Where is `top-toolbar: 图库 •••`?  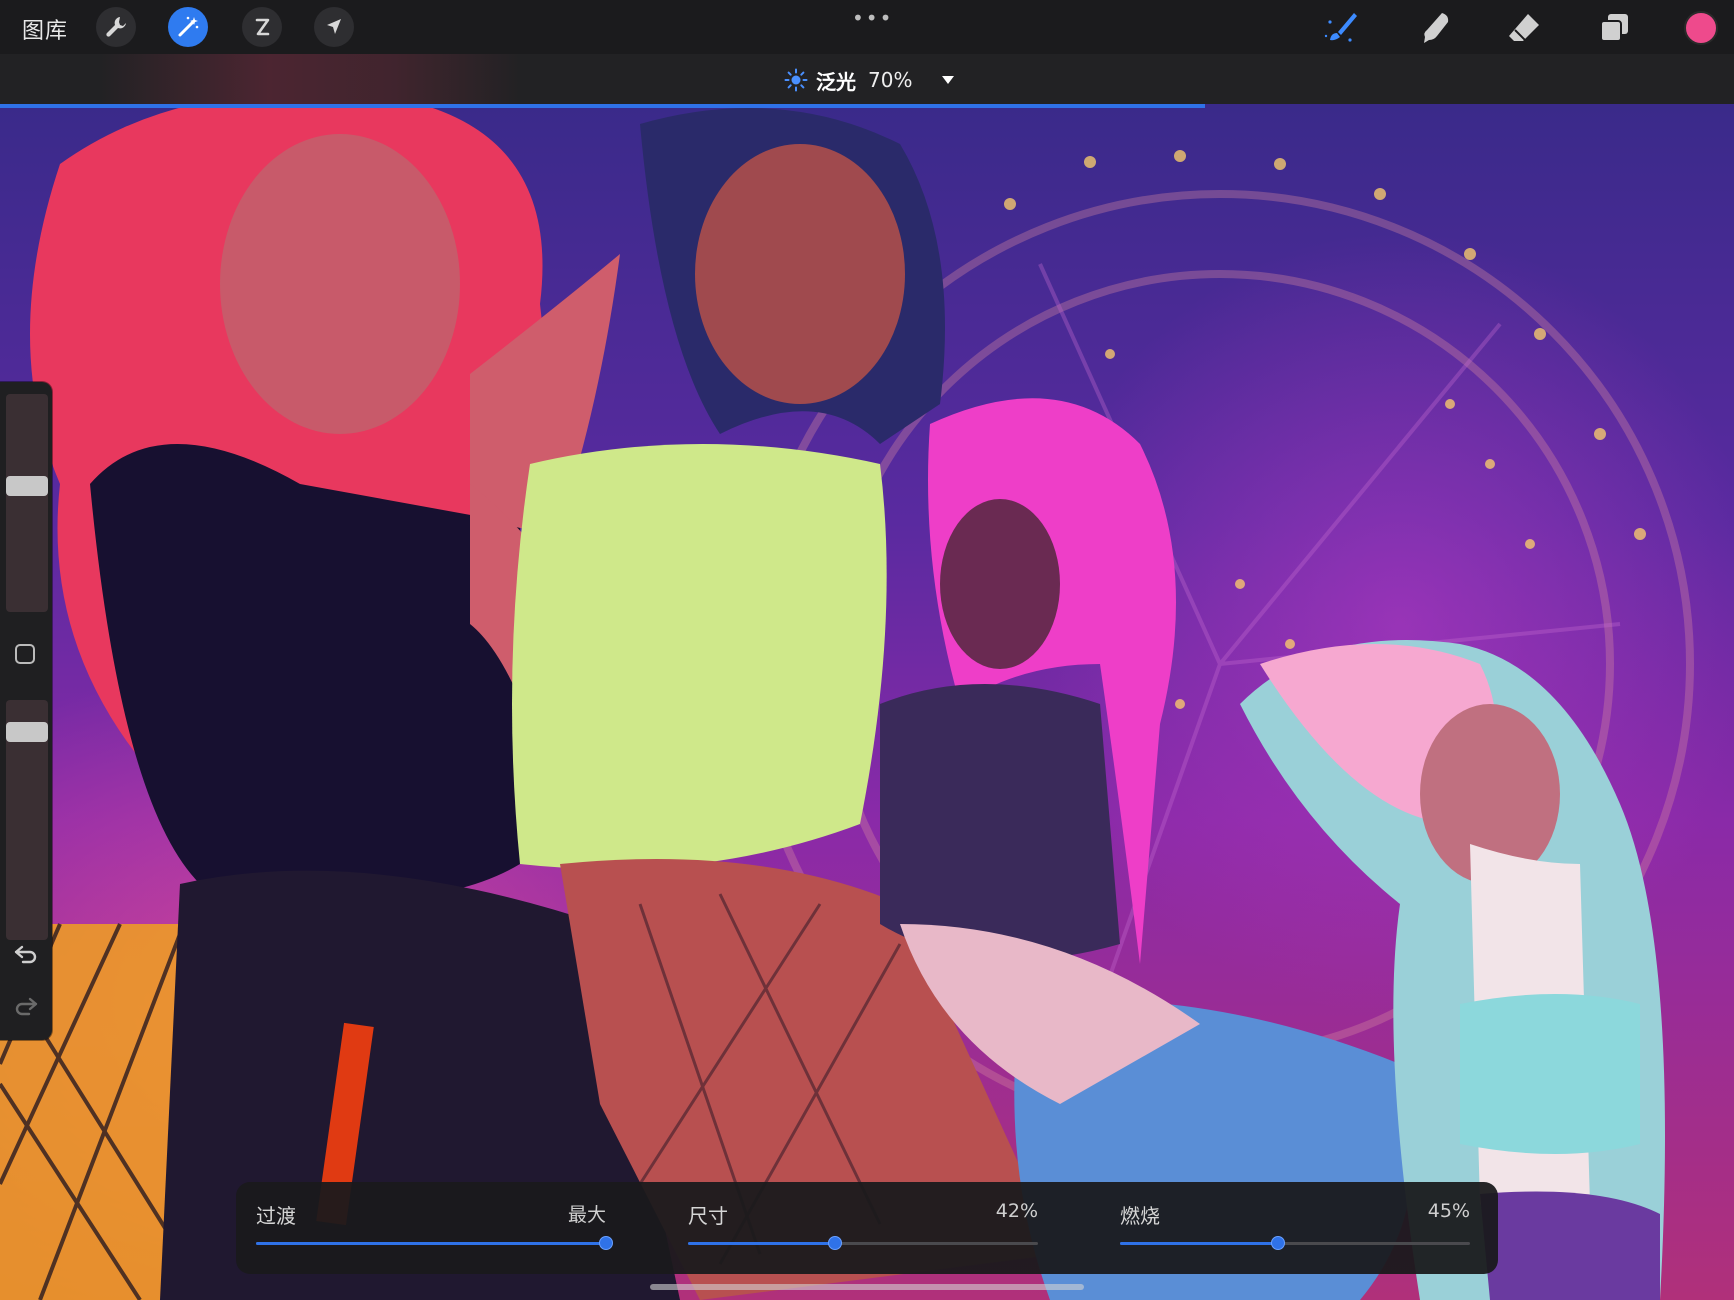 top-toolbar: 图库 ••• is located at coordinates (867, 27).